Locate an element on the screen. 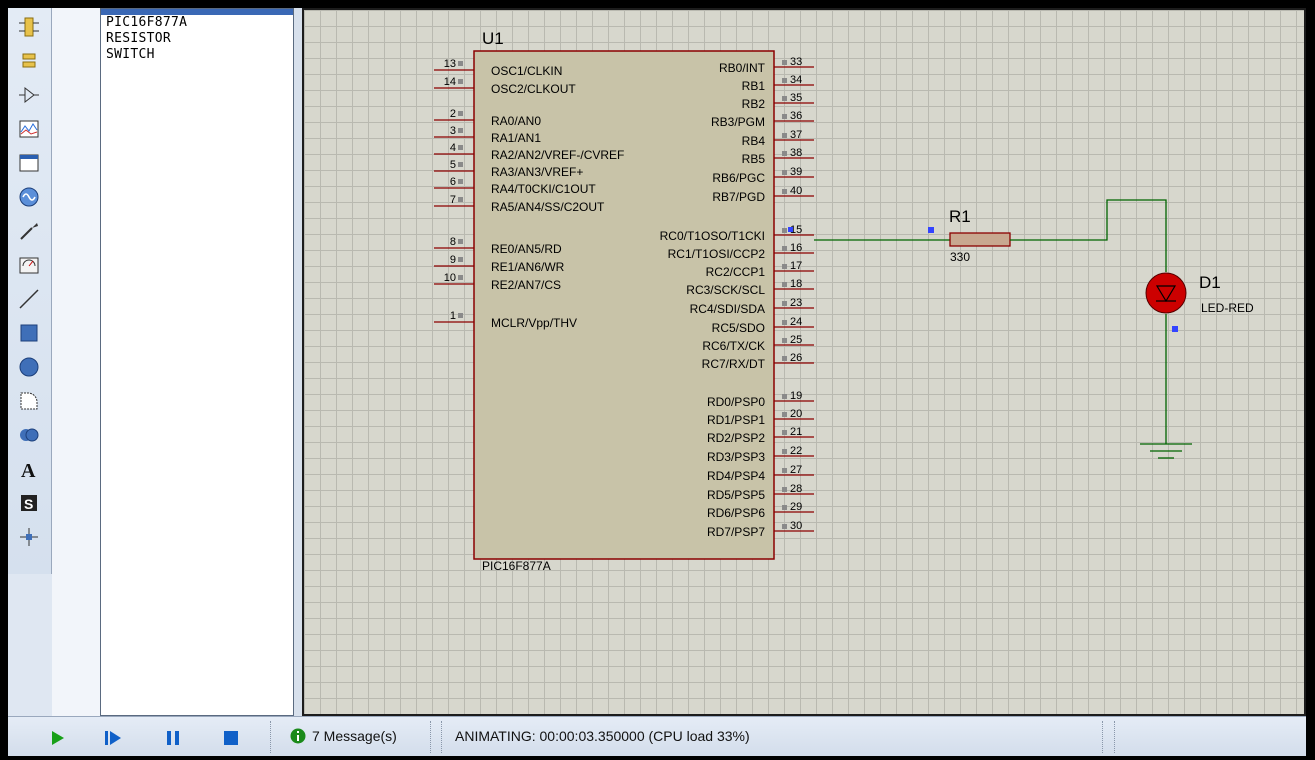 This screenshot has height=760, width=1315. junction-dot-icon is located at coordinates (29, 61).